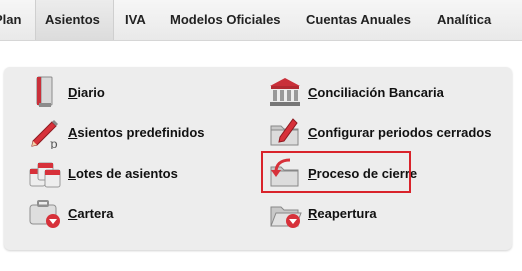 The height and width of the screenshot is (271, 522). What do you see at coordinates (135, 20) in the screenshot?
I see `menu-item-iva: IVA` at bounding box center [135, 20].